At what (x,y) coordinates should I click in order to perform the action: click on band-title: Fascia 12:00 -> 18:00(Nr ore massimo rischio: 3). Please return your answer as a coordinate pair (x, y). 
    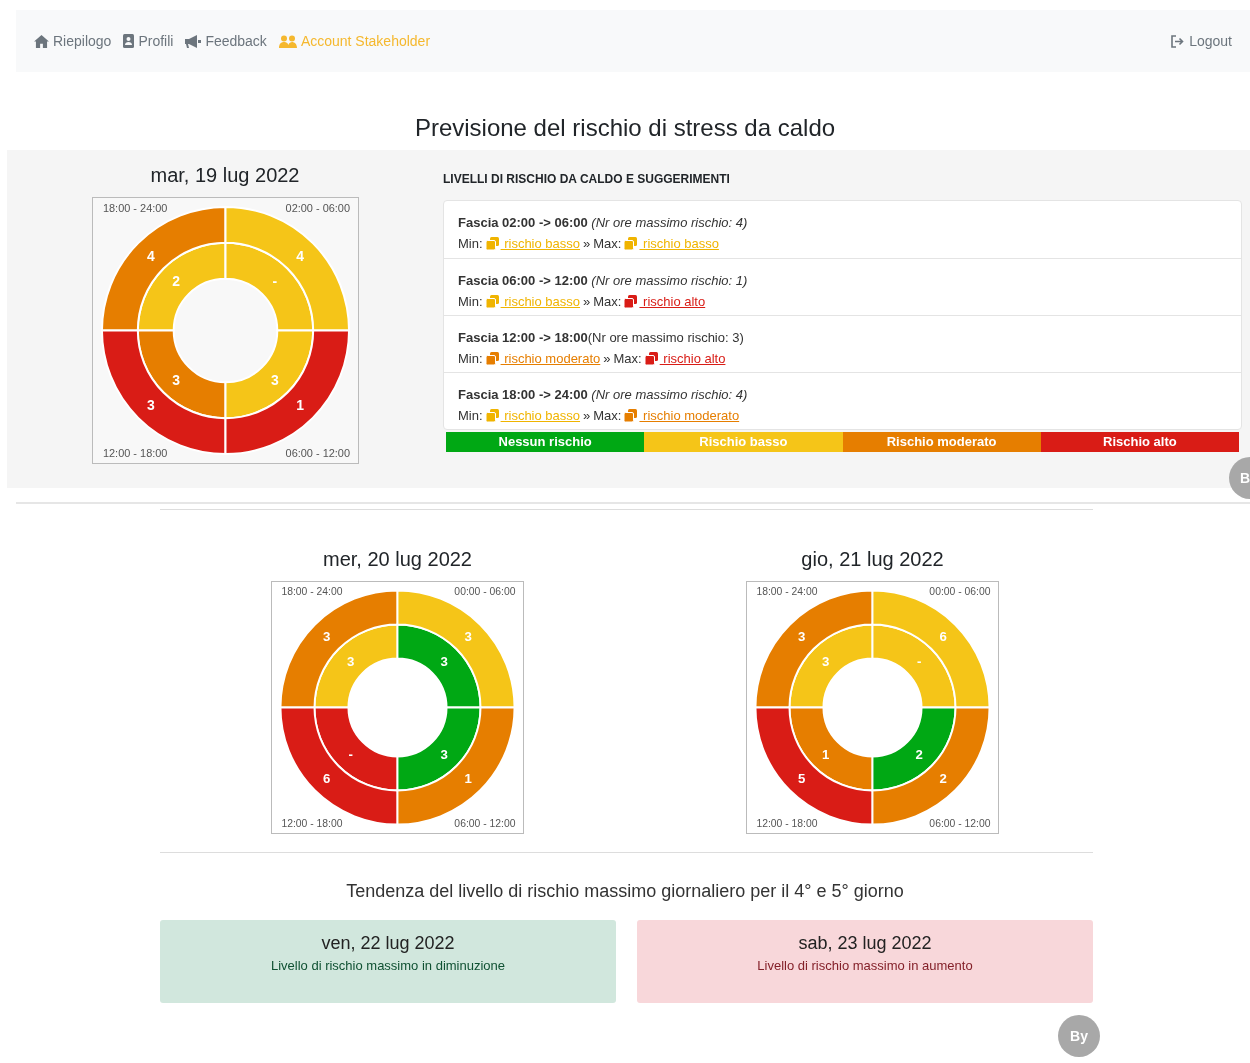
    Looking at the image, I should click on (601, 338).